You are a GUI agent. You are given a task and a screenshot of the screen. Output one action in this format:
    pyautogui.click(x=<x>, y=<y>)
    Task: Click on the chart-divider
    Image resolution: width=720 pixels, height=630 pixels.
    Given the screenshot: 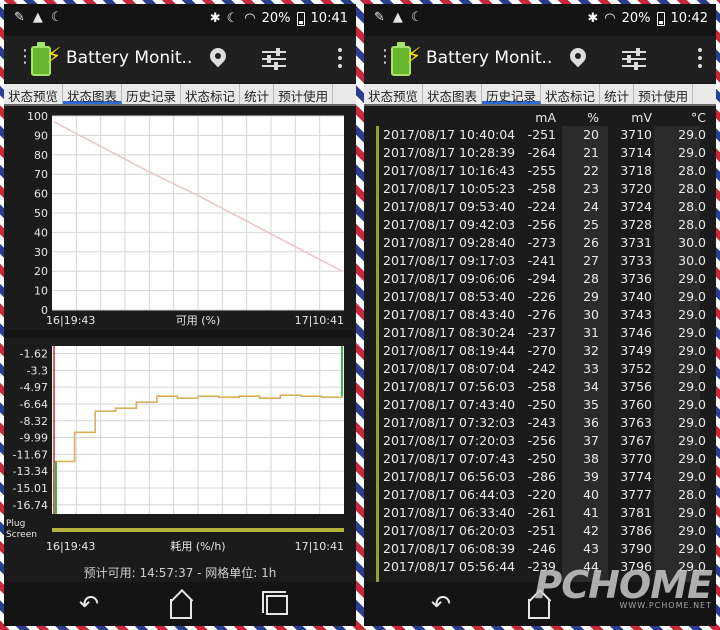 What is the action you would take?
    pyautogui.click(x=180, y=334)
    